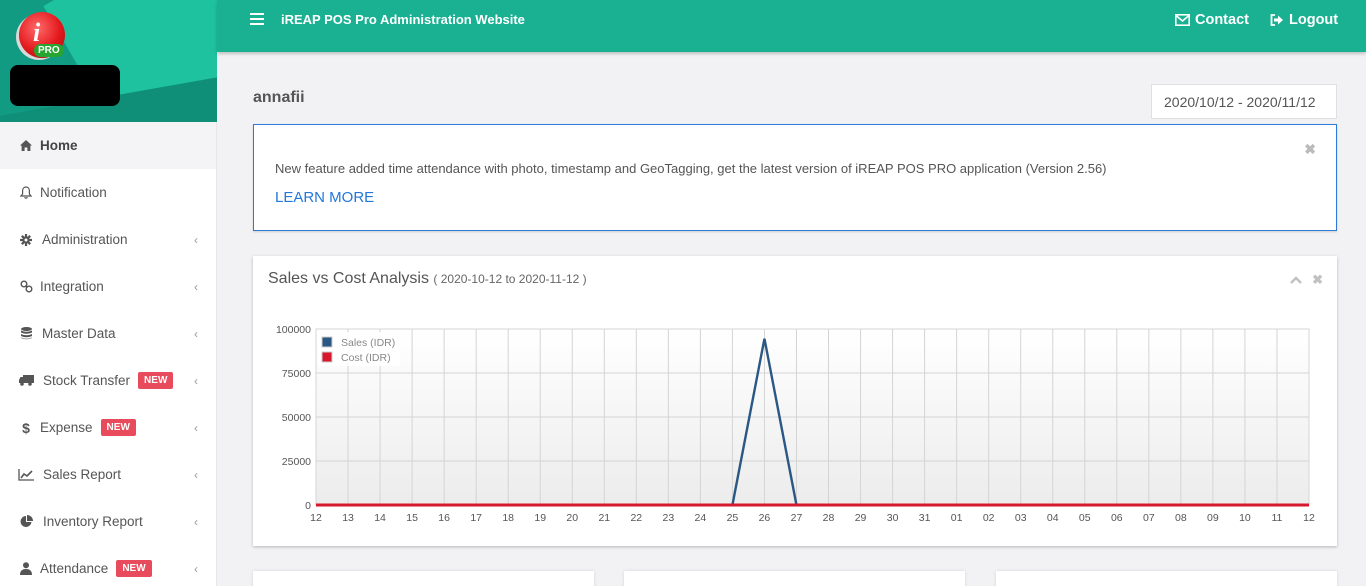  Describe the element at coordinates (1117, 518) in the screenshot. I see `x-tick-label: 06` at that location.